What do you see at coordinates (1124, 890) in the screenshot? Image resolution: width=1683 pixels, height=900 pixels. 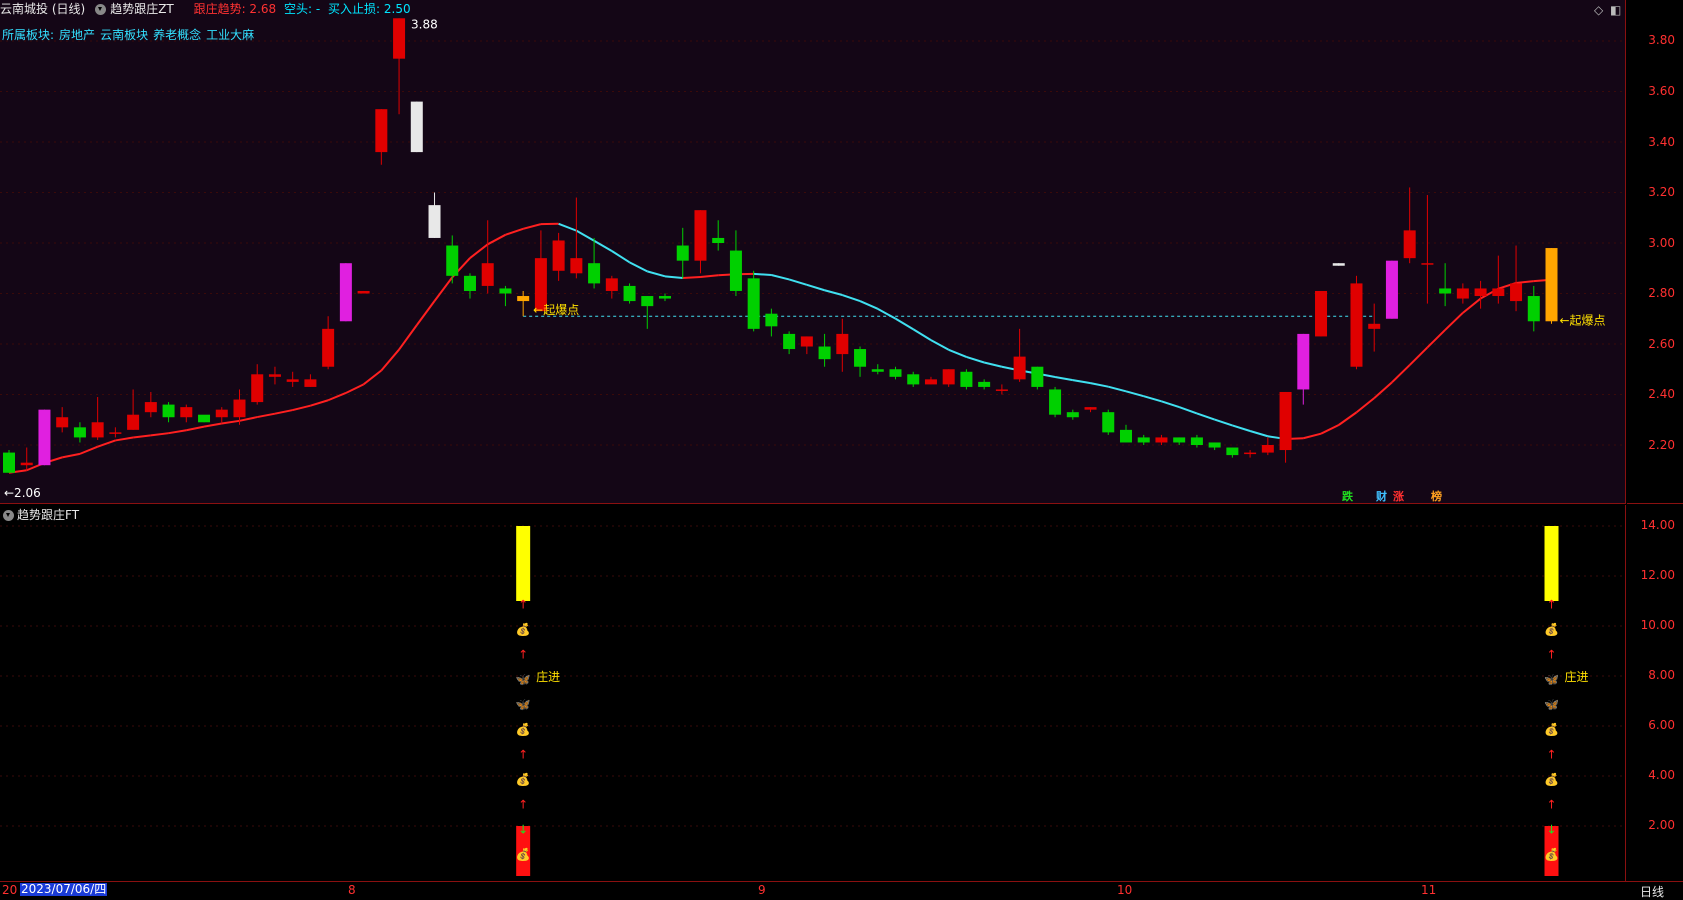 I see `month-label: 10` at bounding box center [1124, 890].